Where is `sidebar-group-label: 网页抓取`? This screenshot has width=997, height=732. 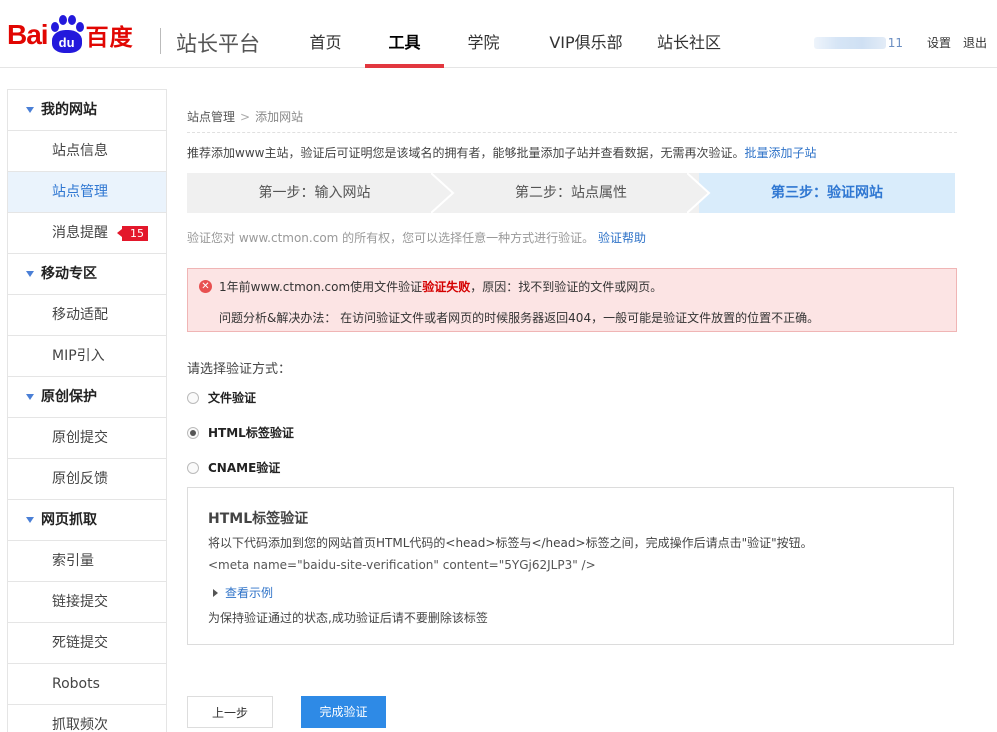 sidebar-group-label: 网页抓取 is located at coordinates (69, 519).